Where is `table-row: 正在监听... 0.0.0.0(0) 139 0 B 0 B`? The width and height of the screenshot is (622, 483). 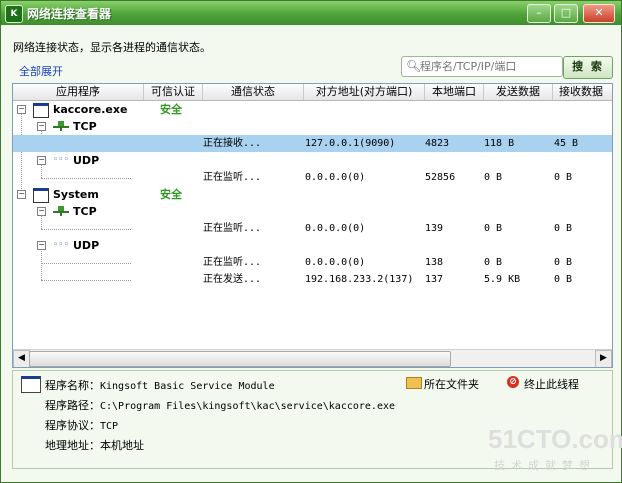
table-row: 正在监听... 0.0.0.0(0) 139 0 B 0 B is located at coordinates (312, 228).